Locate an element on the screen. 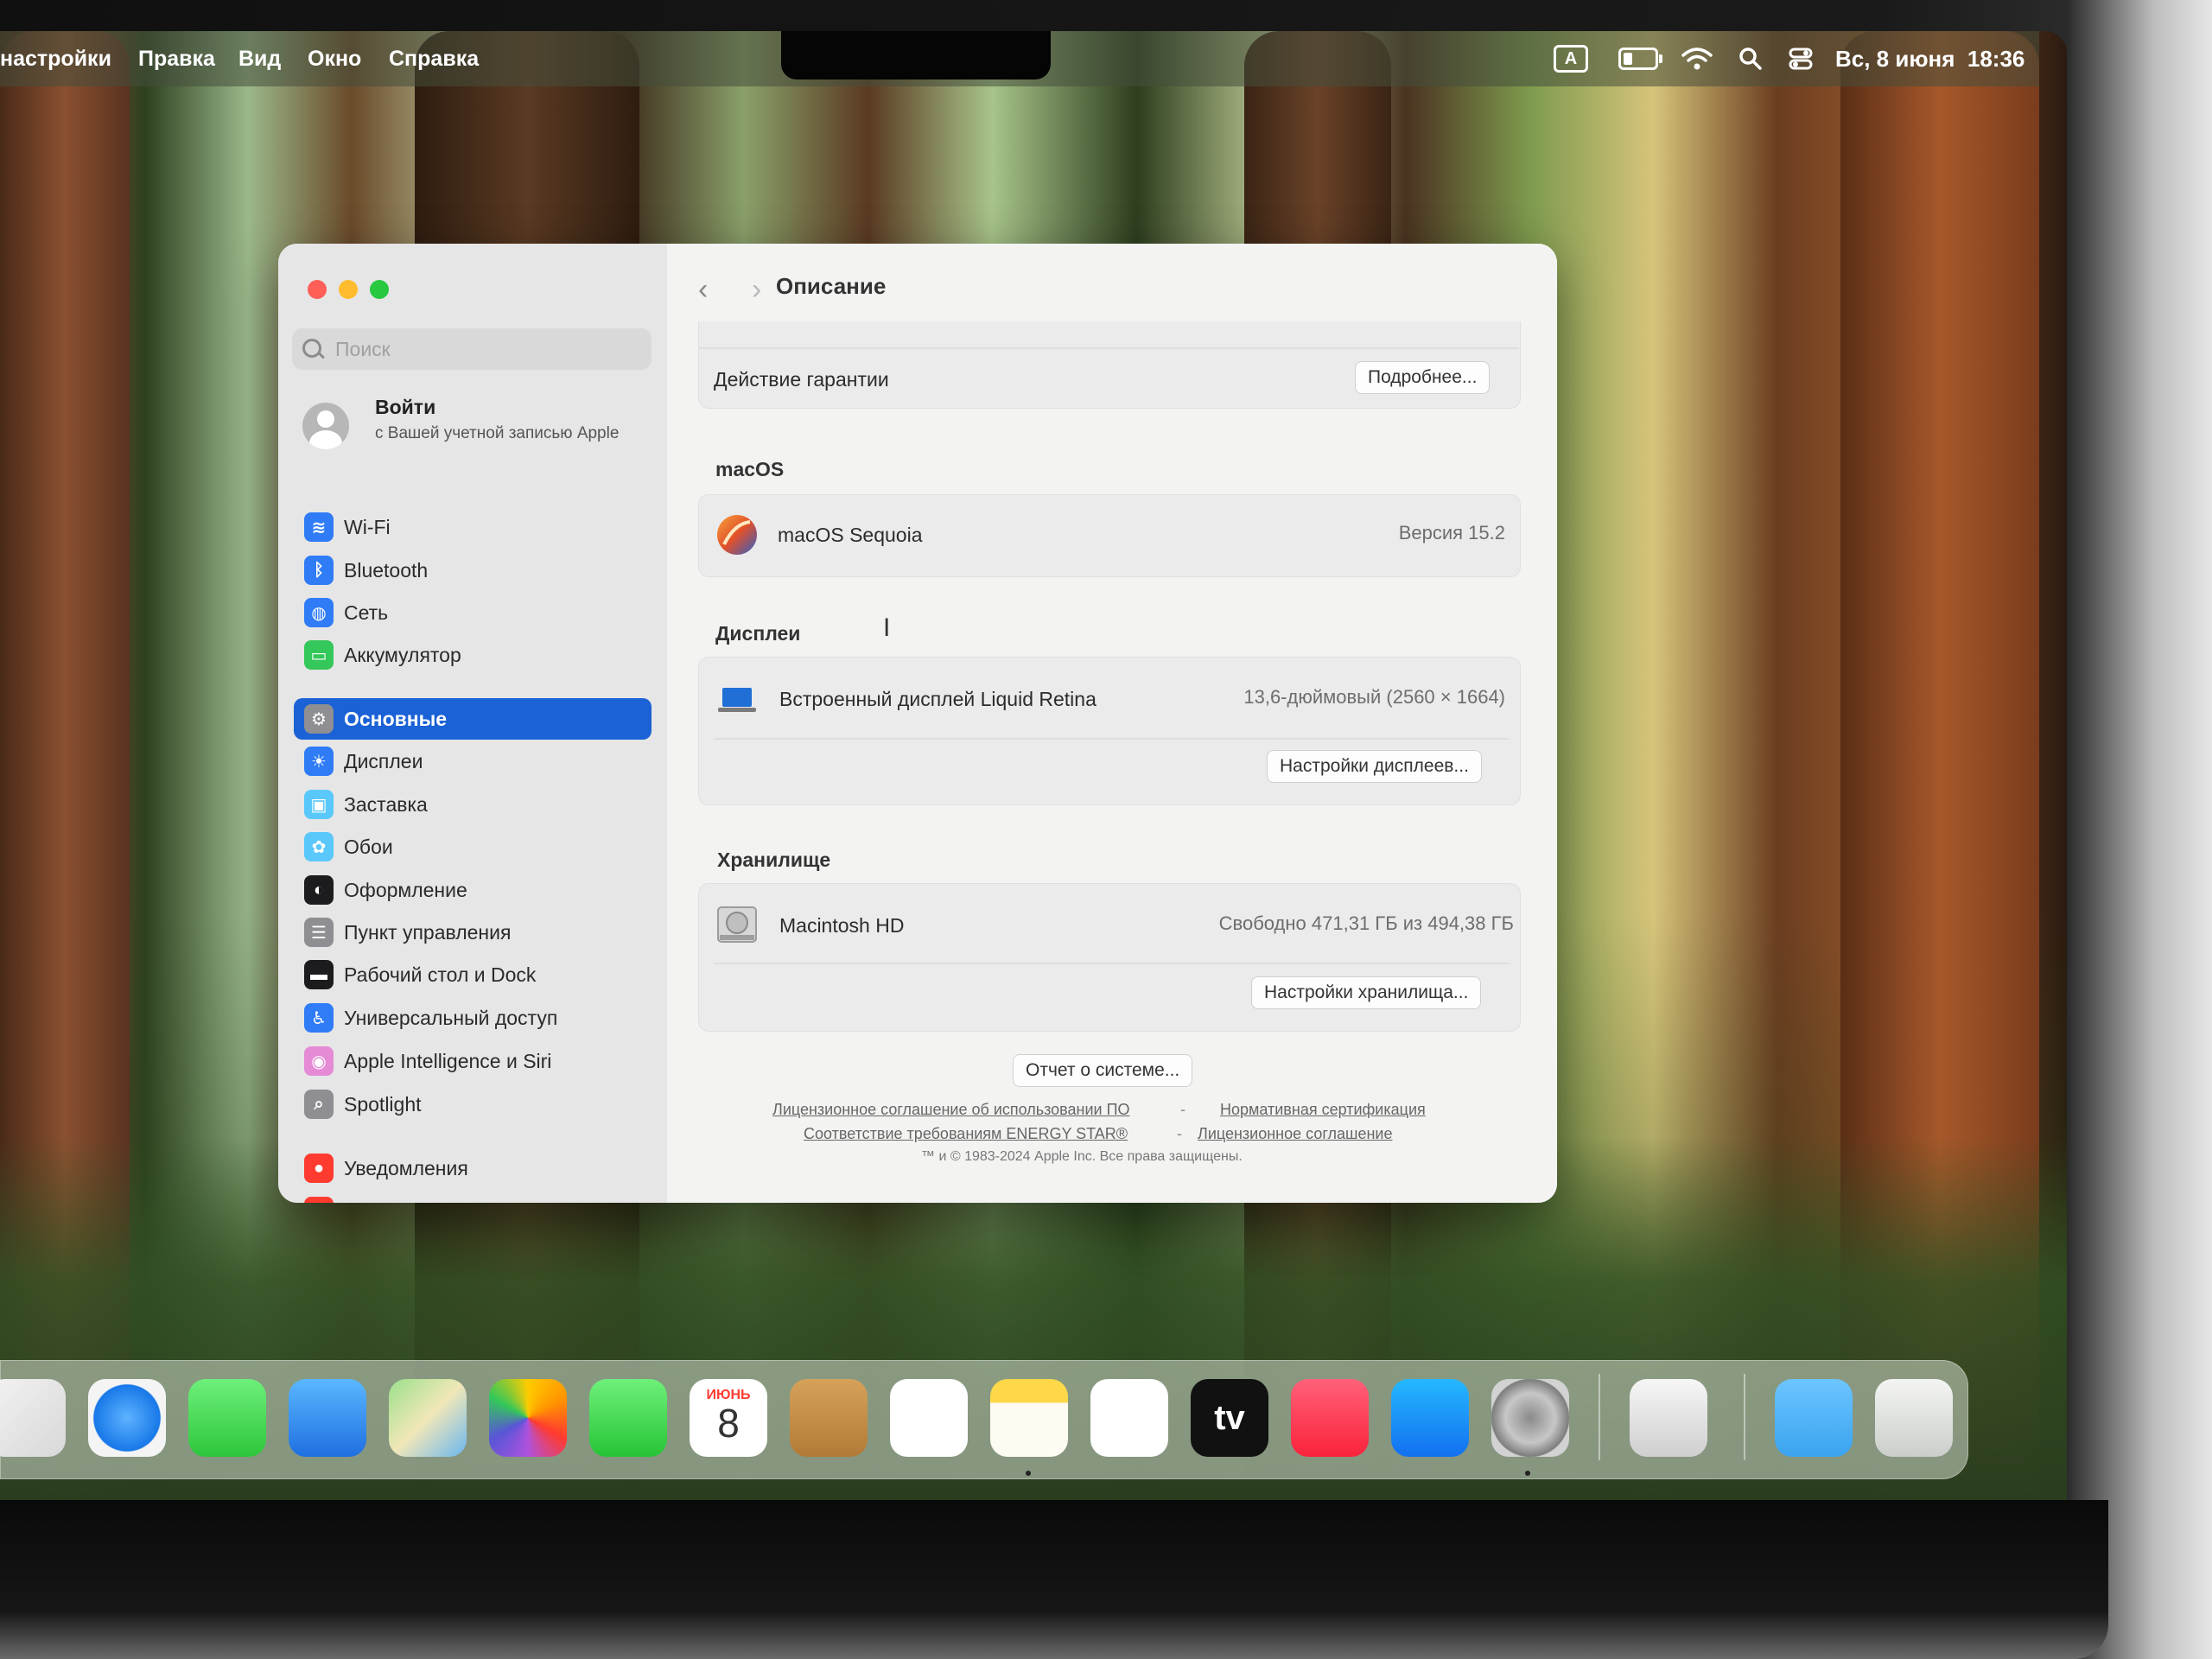 This screenshot has height=1659, width=2212. sidebar-item-label: Пункт управления is located at coordinates (428, 932).